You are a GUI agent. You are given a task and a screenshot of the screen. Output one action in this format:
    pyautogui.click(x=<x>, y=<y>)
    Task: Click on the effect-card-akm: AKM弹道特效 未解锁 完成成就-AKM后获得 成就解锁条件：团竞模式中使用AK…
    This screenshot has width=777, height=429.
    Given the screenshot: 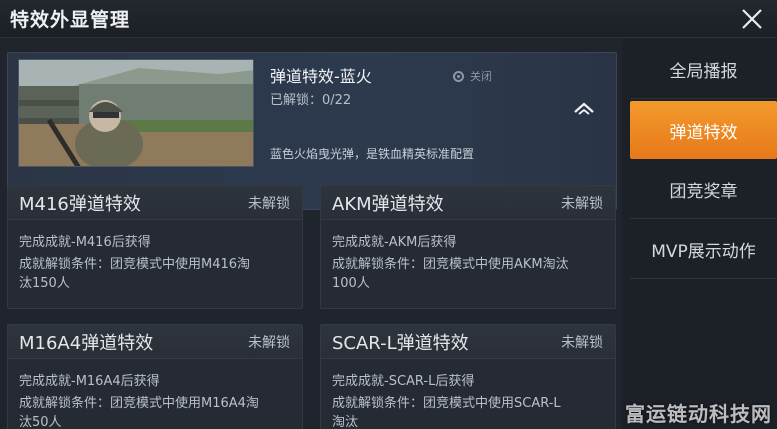 What is the action you would take?
    pyautogui.click(x=468, y=247)
    